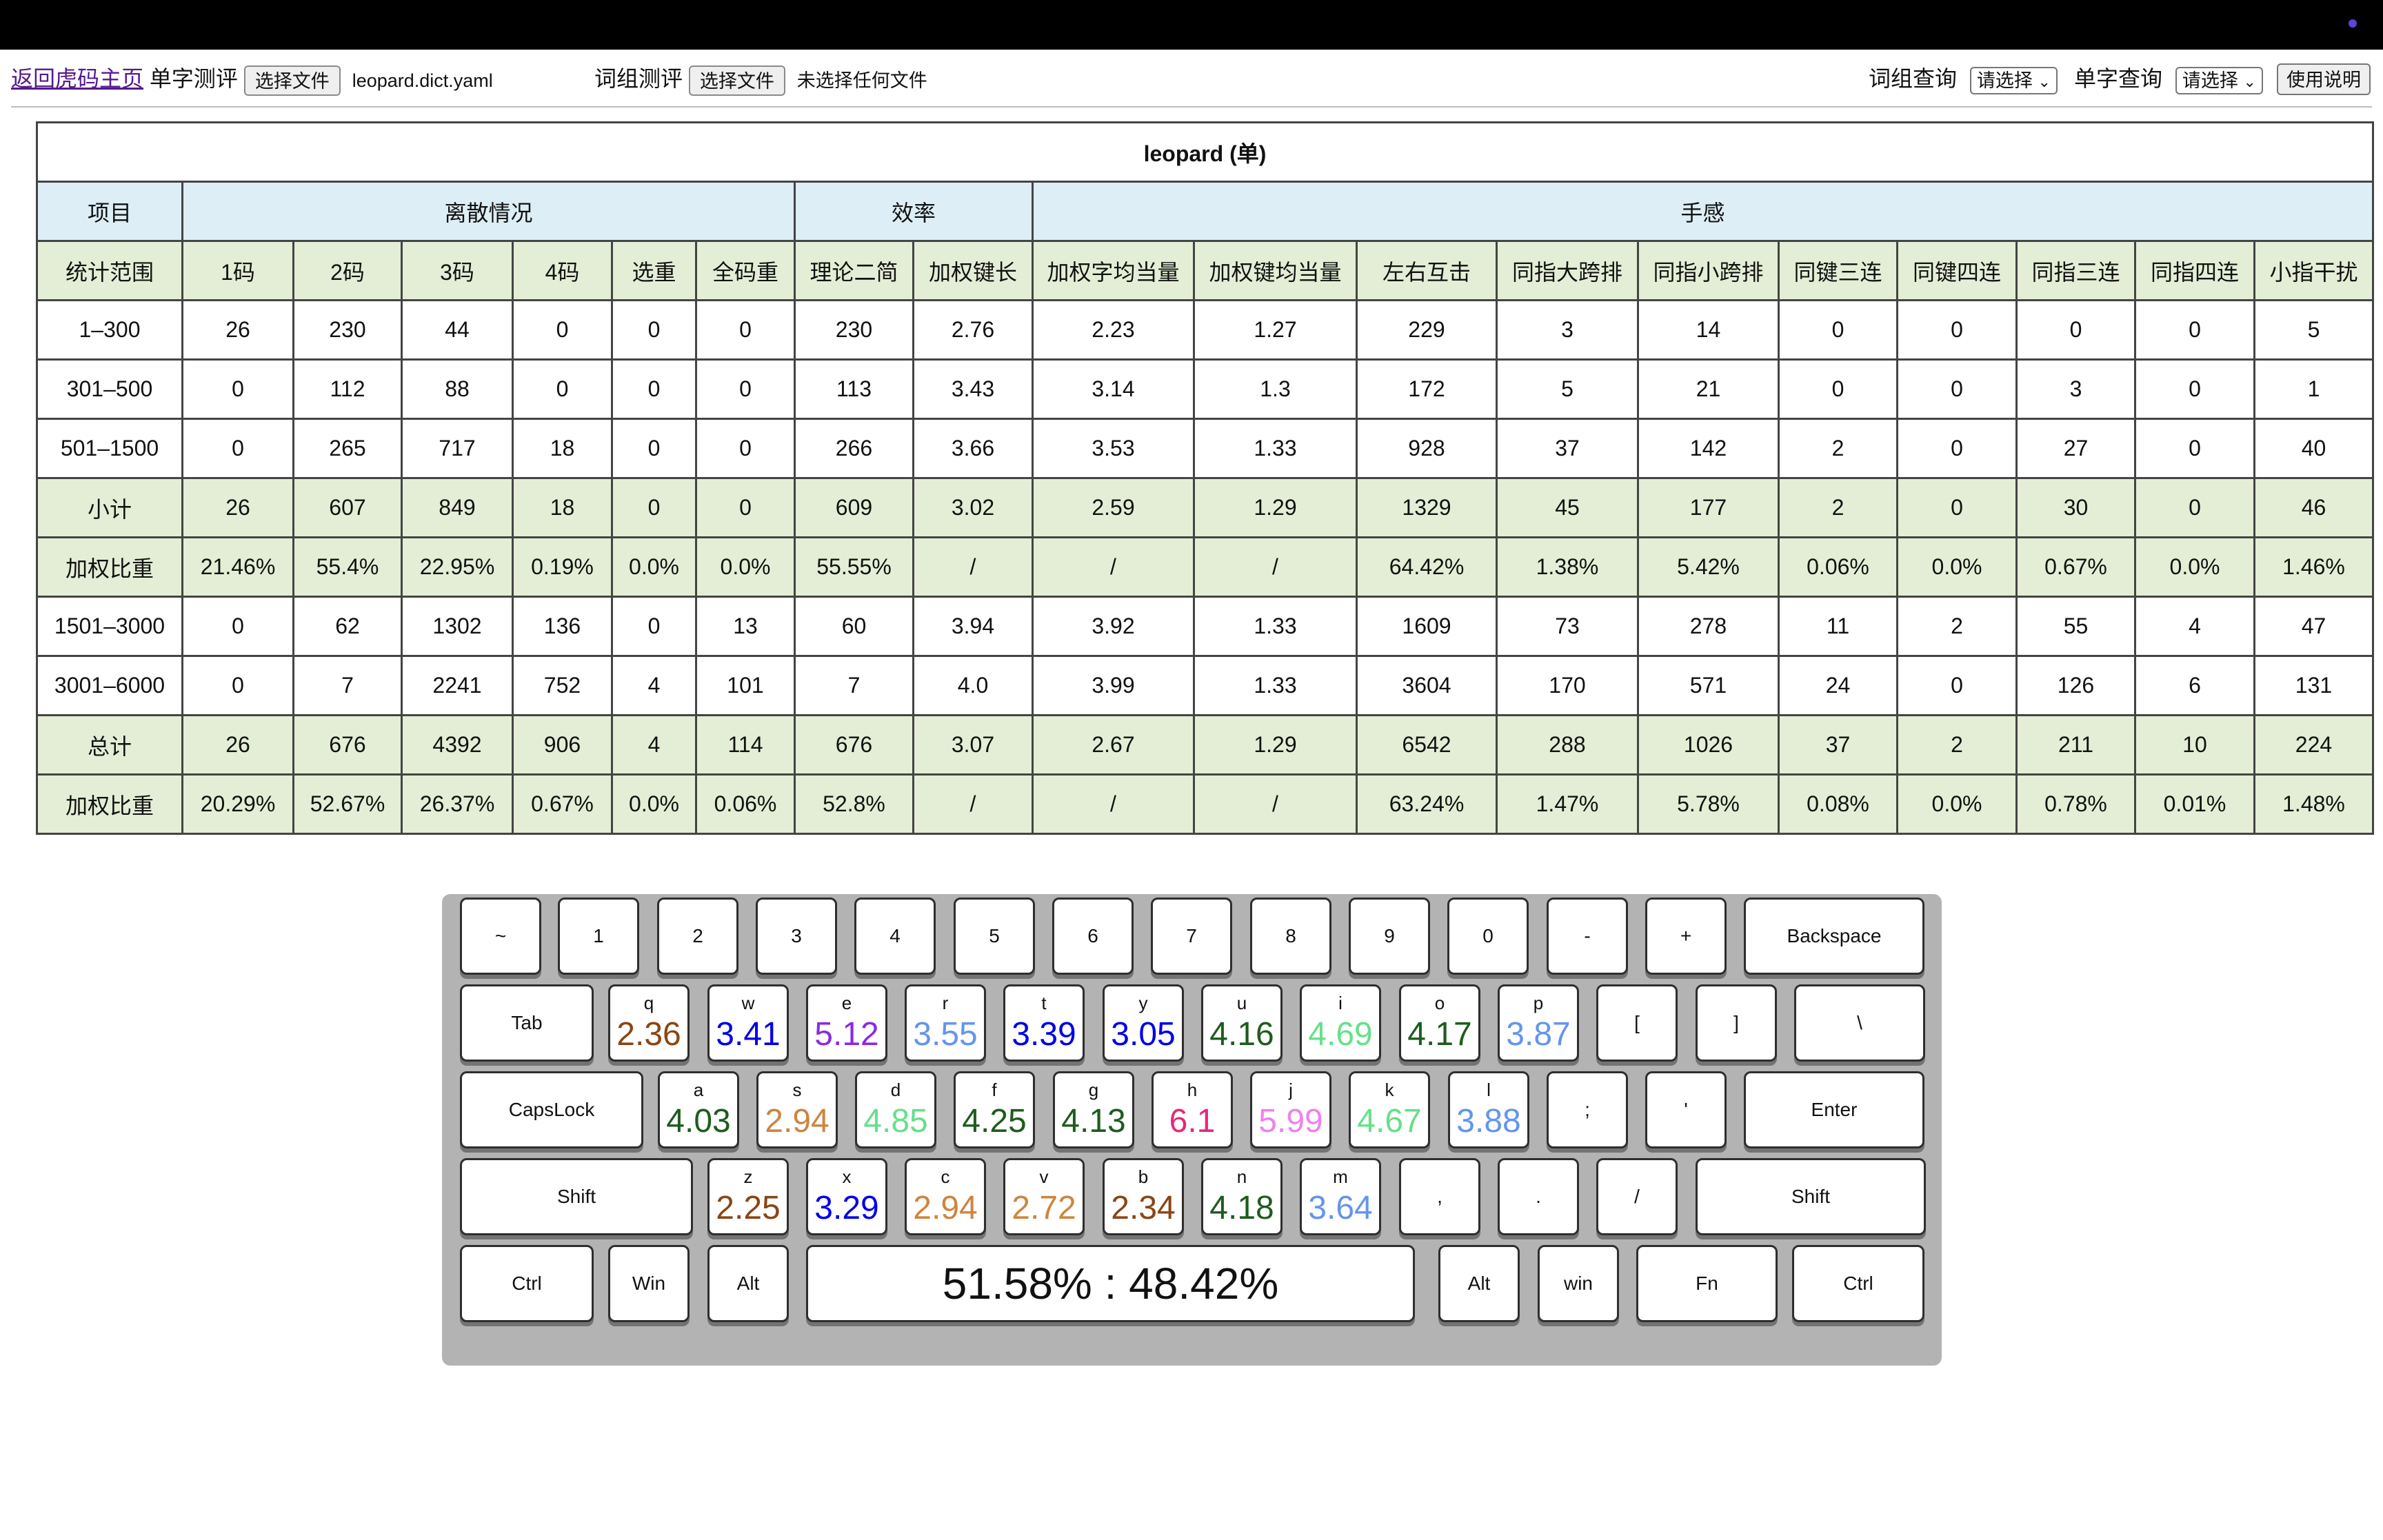 This screenshot has height=1540, width=2383. I want to click on key-label-: ', so click(1686, 1109).